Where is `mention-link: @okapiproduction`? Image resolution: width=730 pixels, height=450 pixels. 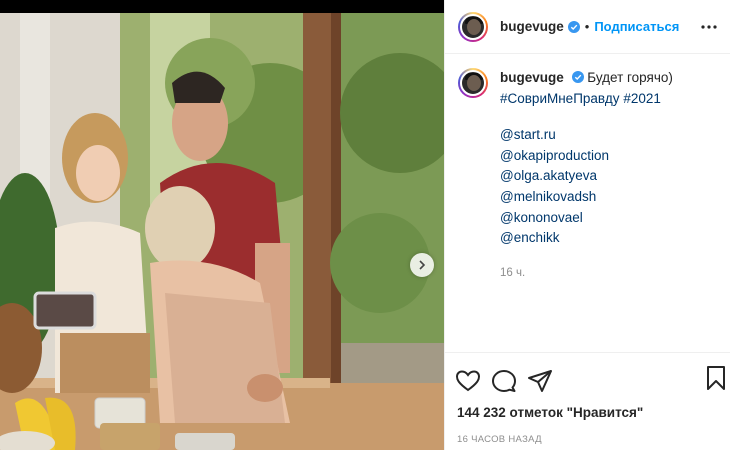 mention-link: @okapiproduction is located at coordinates (607, 156).